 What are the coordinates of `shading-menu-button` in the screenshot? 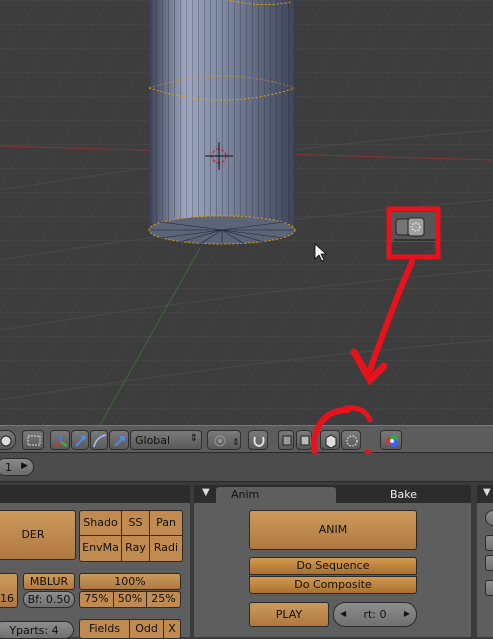 It's located at (8, 440).